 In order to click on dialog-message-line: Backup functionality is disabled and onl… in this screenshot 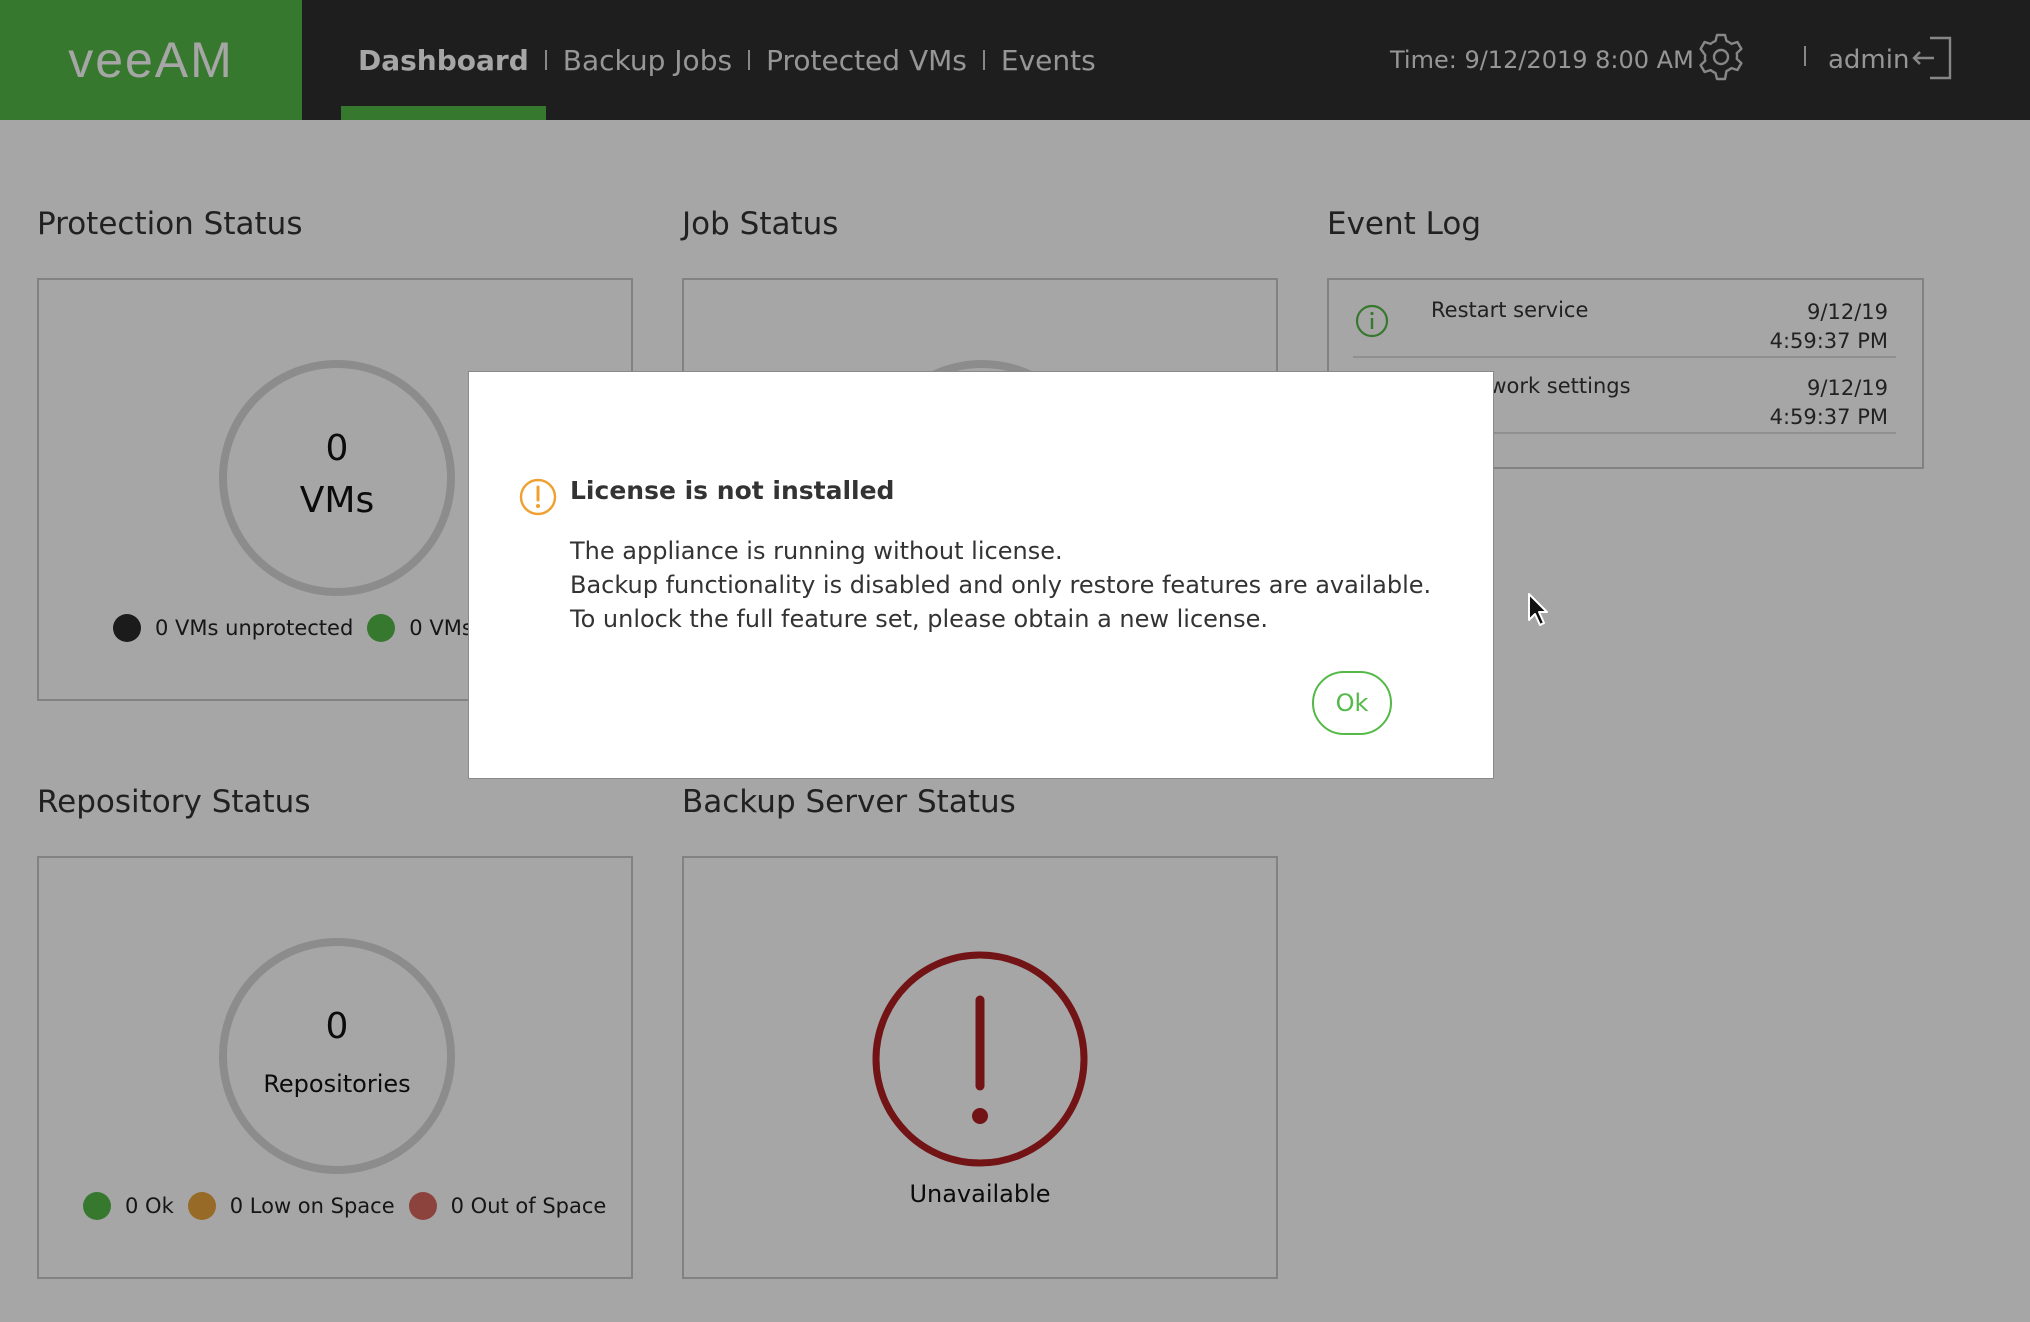, I will do `click(1001, 585)`.